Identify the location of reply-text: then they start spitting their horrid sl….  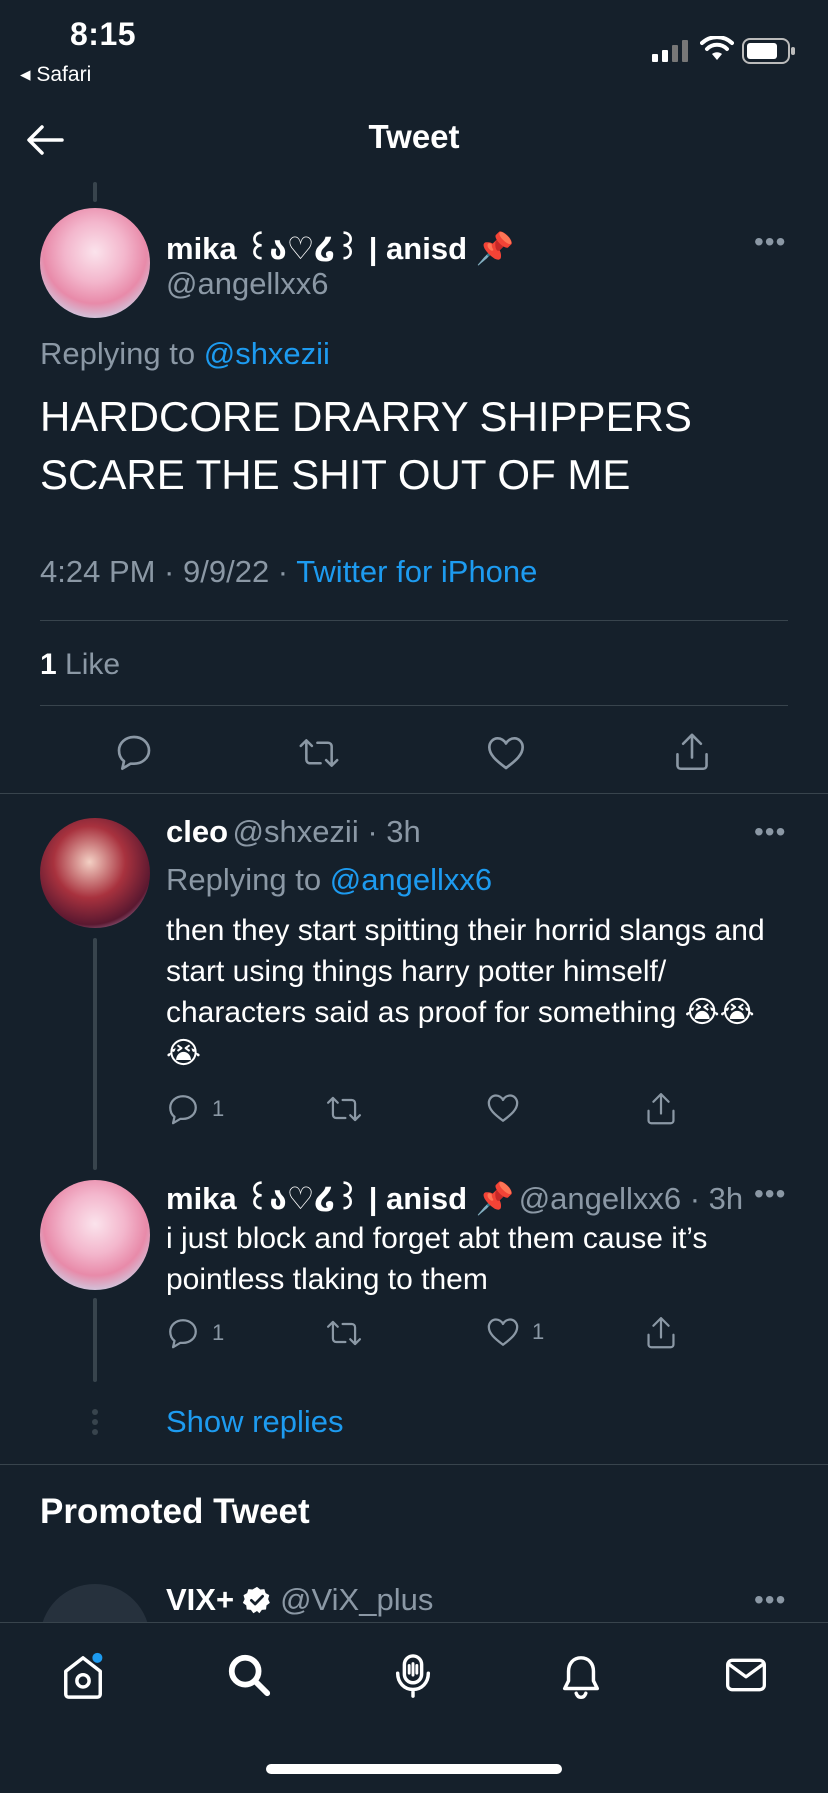
(465, 992).